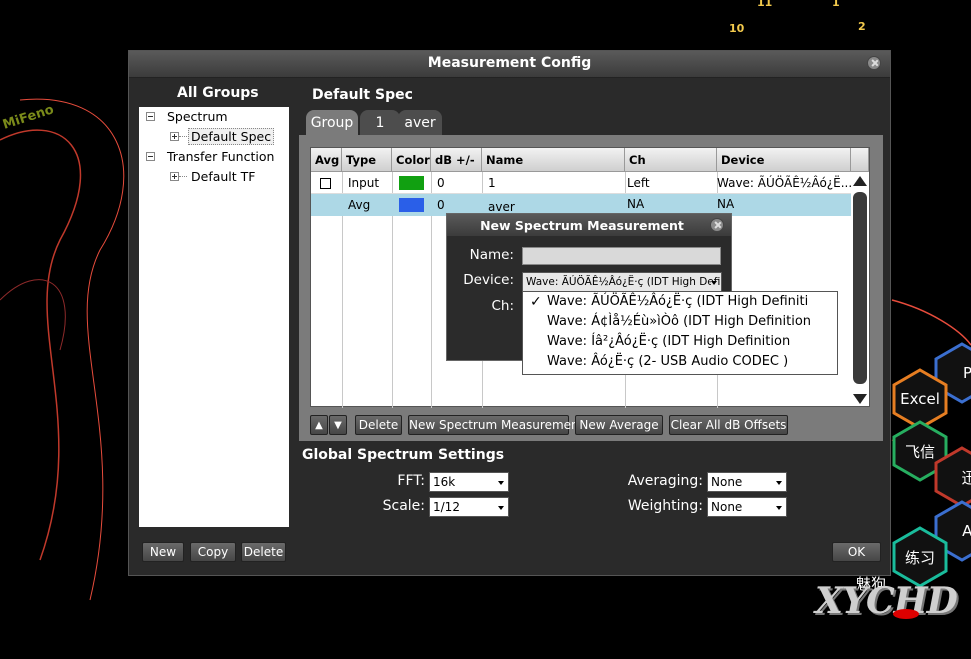 Image resolution: width=971 pixels, height=659 pixels. What do you see at coordinates (446, 507) in the screenshot?
I see `scale-value: 1/12` at bounding box center [446, 507].